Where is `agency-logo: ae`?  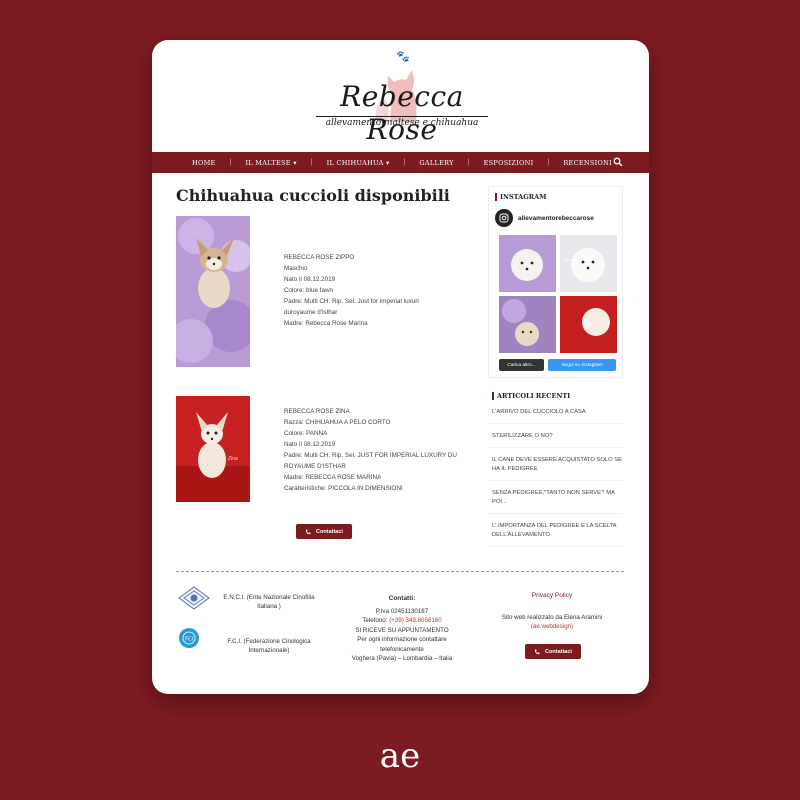
agency-logo: ae is located at coordinates (400, 756).